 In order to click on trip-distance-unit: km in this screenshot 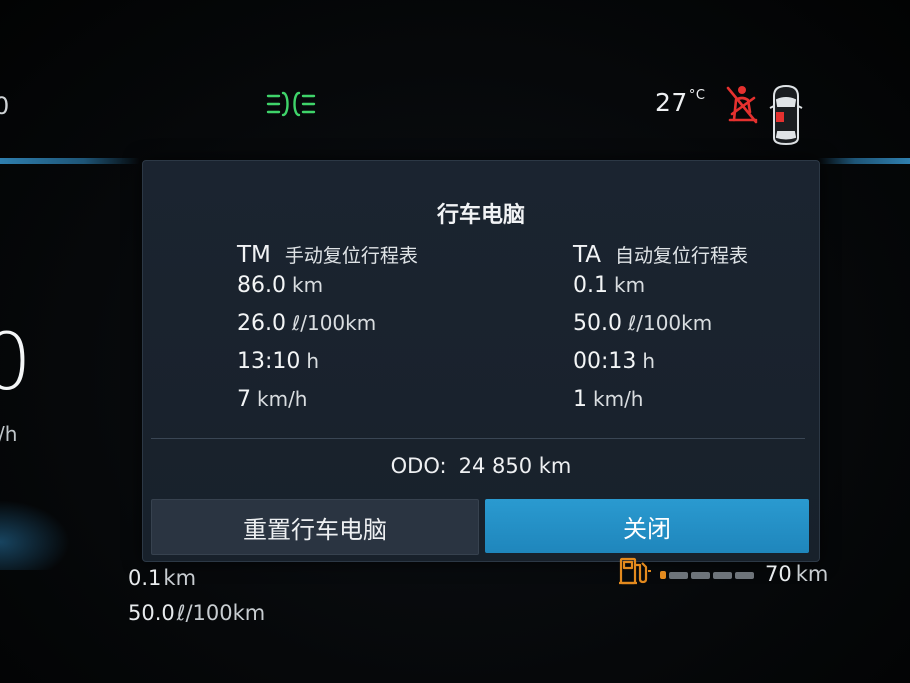, I will do `click(180, 578)`.